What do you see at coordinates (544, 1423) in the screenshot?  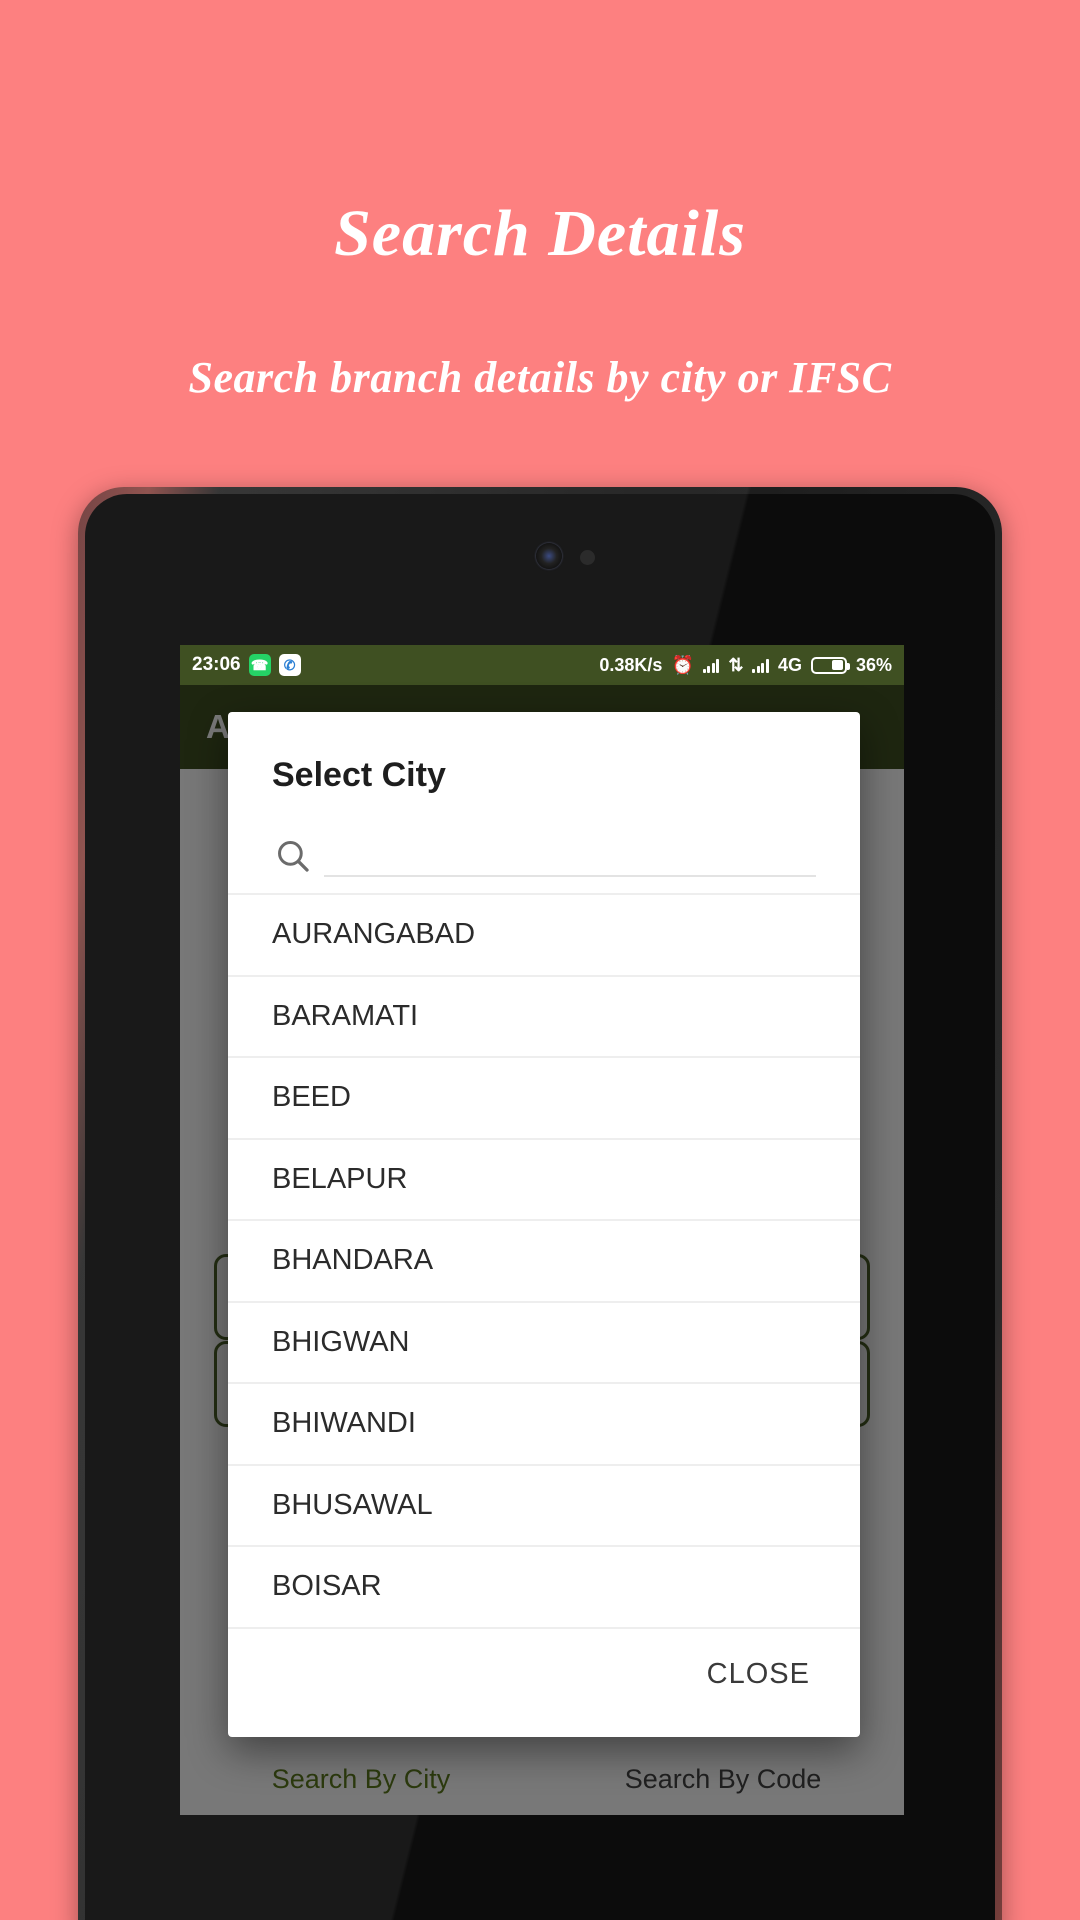 I see `list-item: BHIWANDI` at bounding box center [544, 1423].